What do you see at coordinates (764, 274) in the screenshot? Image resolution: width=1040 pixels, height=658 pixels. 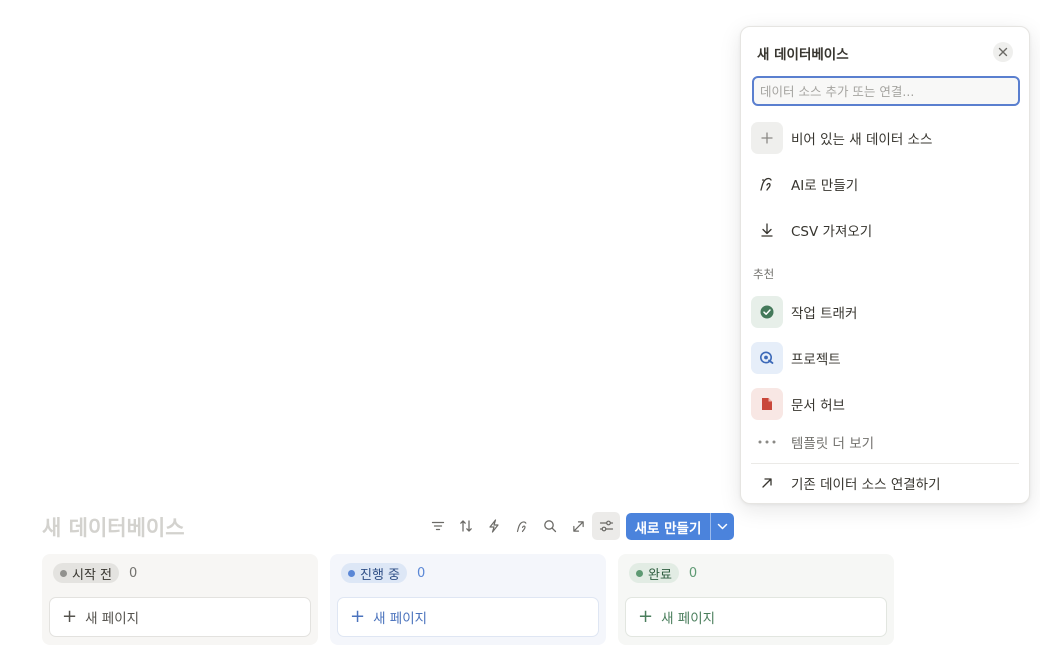 I see `recommended-section-label: 추천` at bounding box center [764, 274].